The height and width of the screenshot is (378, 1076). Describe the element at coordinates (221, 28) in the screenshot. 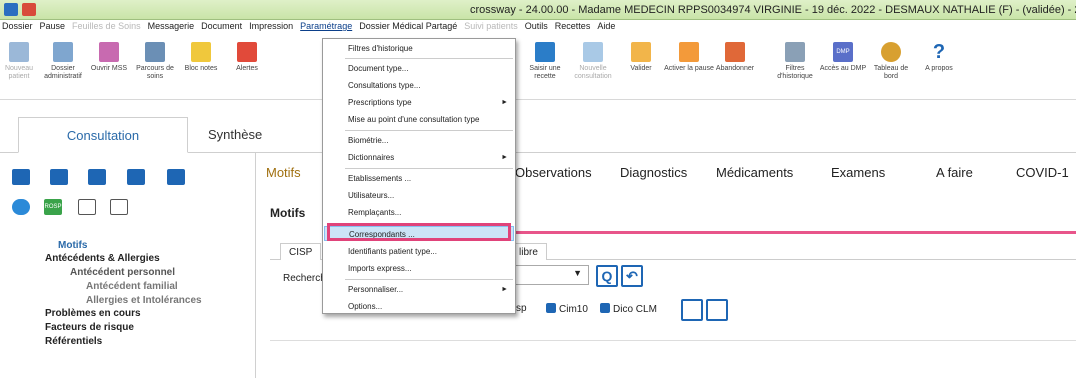

I see `menu-document: Document` at that location.